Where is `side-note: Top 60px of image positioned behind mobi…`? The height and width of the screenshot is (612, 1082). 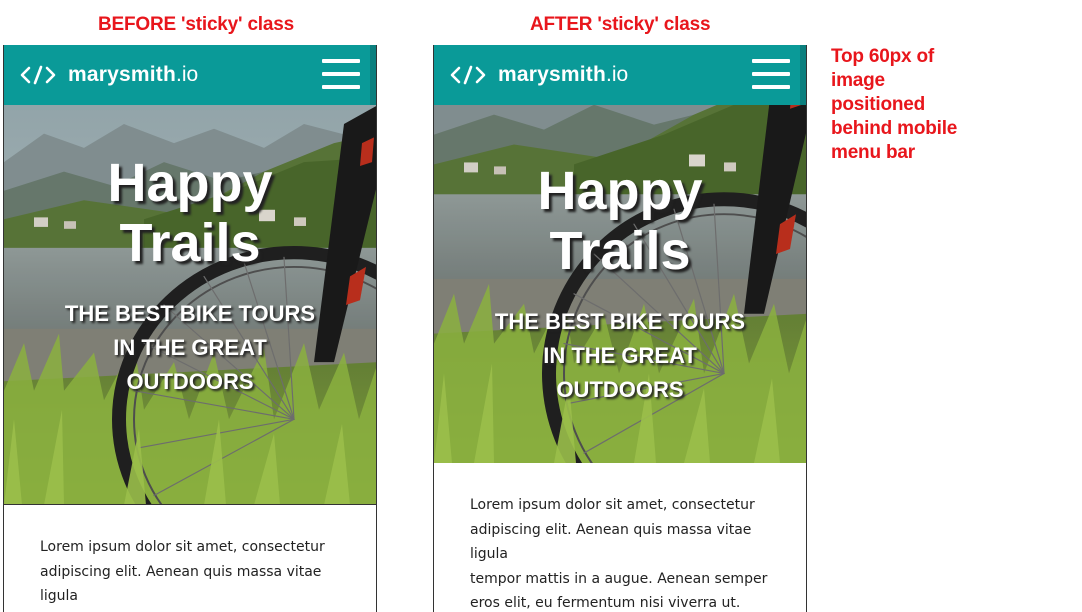
side-note: Top 60px of image positioned behind mobi… is located at coordinates (894, 104).